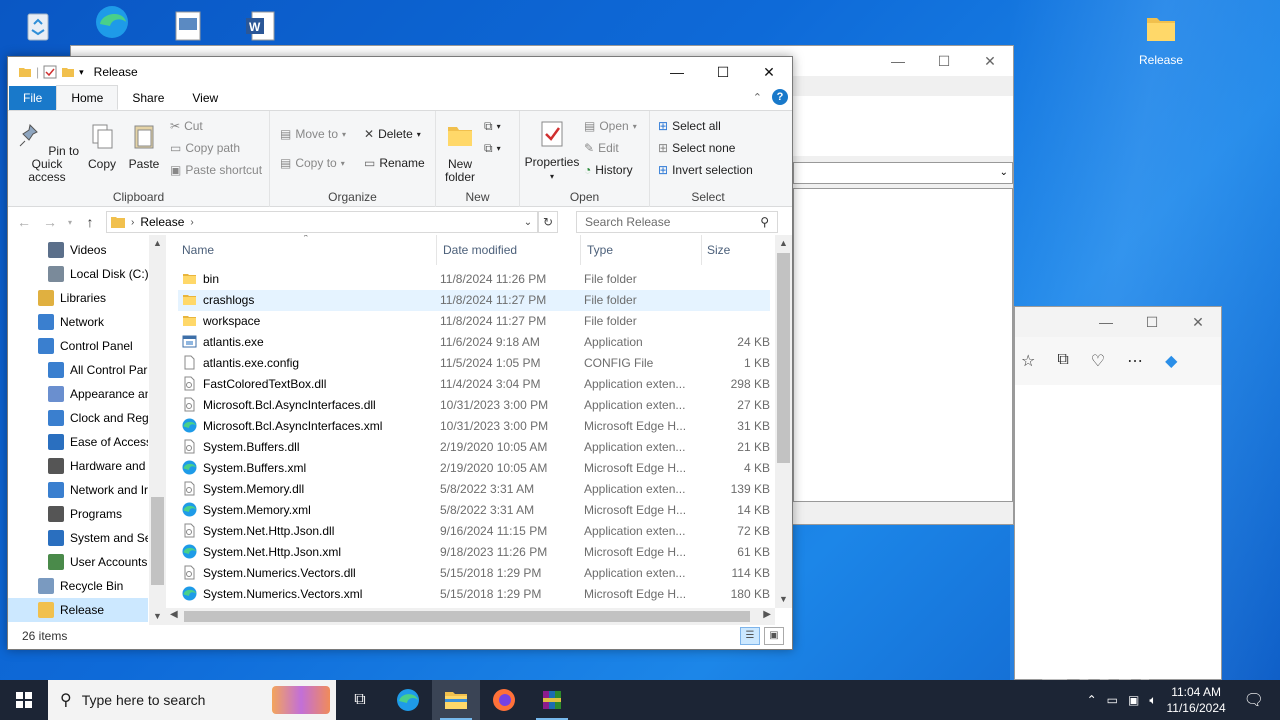 The image size is (1280, 720). What do you see at coordinates (783, 421) in the screenshot?
I see `file-scrollbar: ▲ ▼` at bounding box center [783, 421].